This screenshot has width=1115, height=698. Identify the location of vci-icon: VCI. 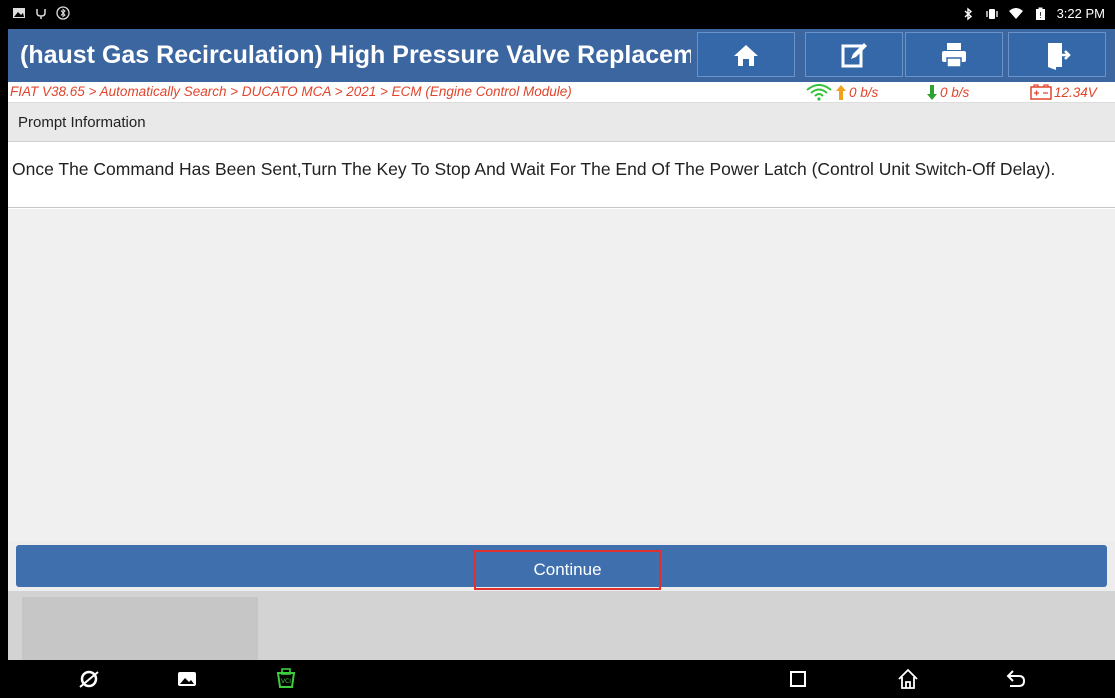
(286, 679).